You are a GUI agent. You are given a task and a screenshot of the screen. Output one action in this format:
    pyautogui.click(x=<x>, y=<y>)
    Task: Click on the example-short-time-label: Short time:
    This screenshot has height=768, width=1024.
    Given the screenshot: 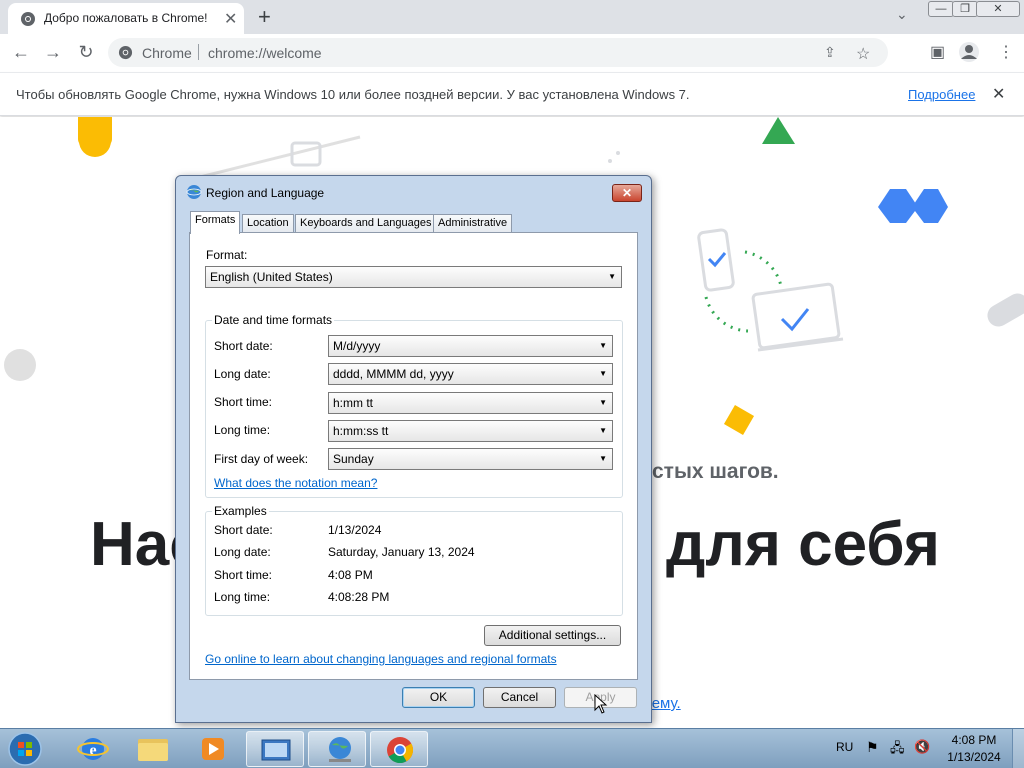 What is the action you would take?
    pyautogui.click(x=243, y=575)
    